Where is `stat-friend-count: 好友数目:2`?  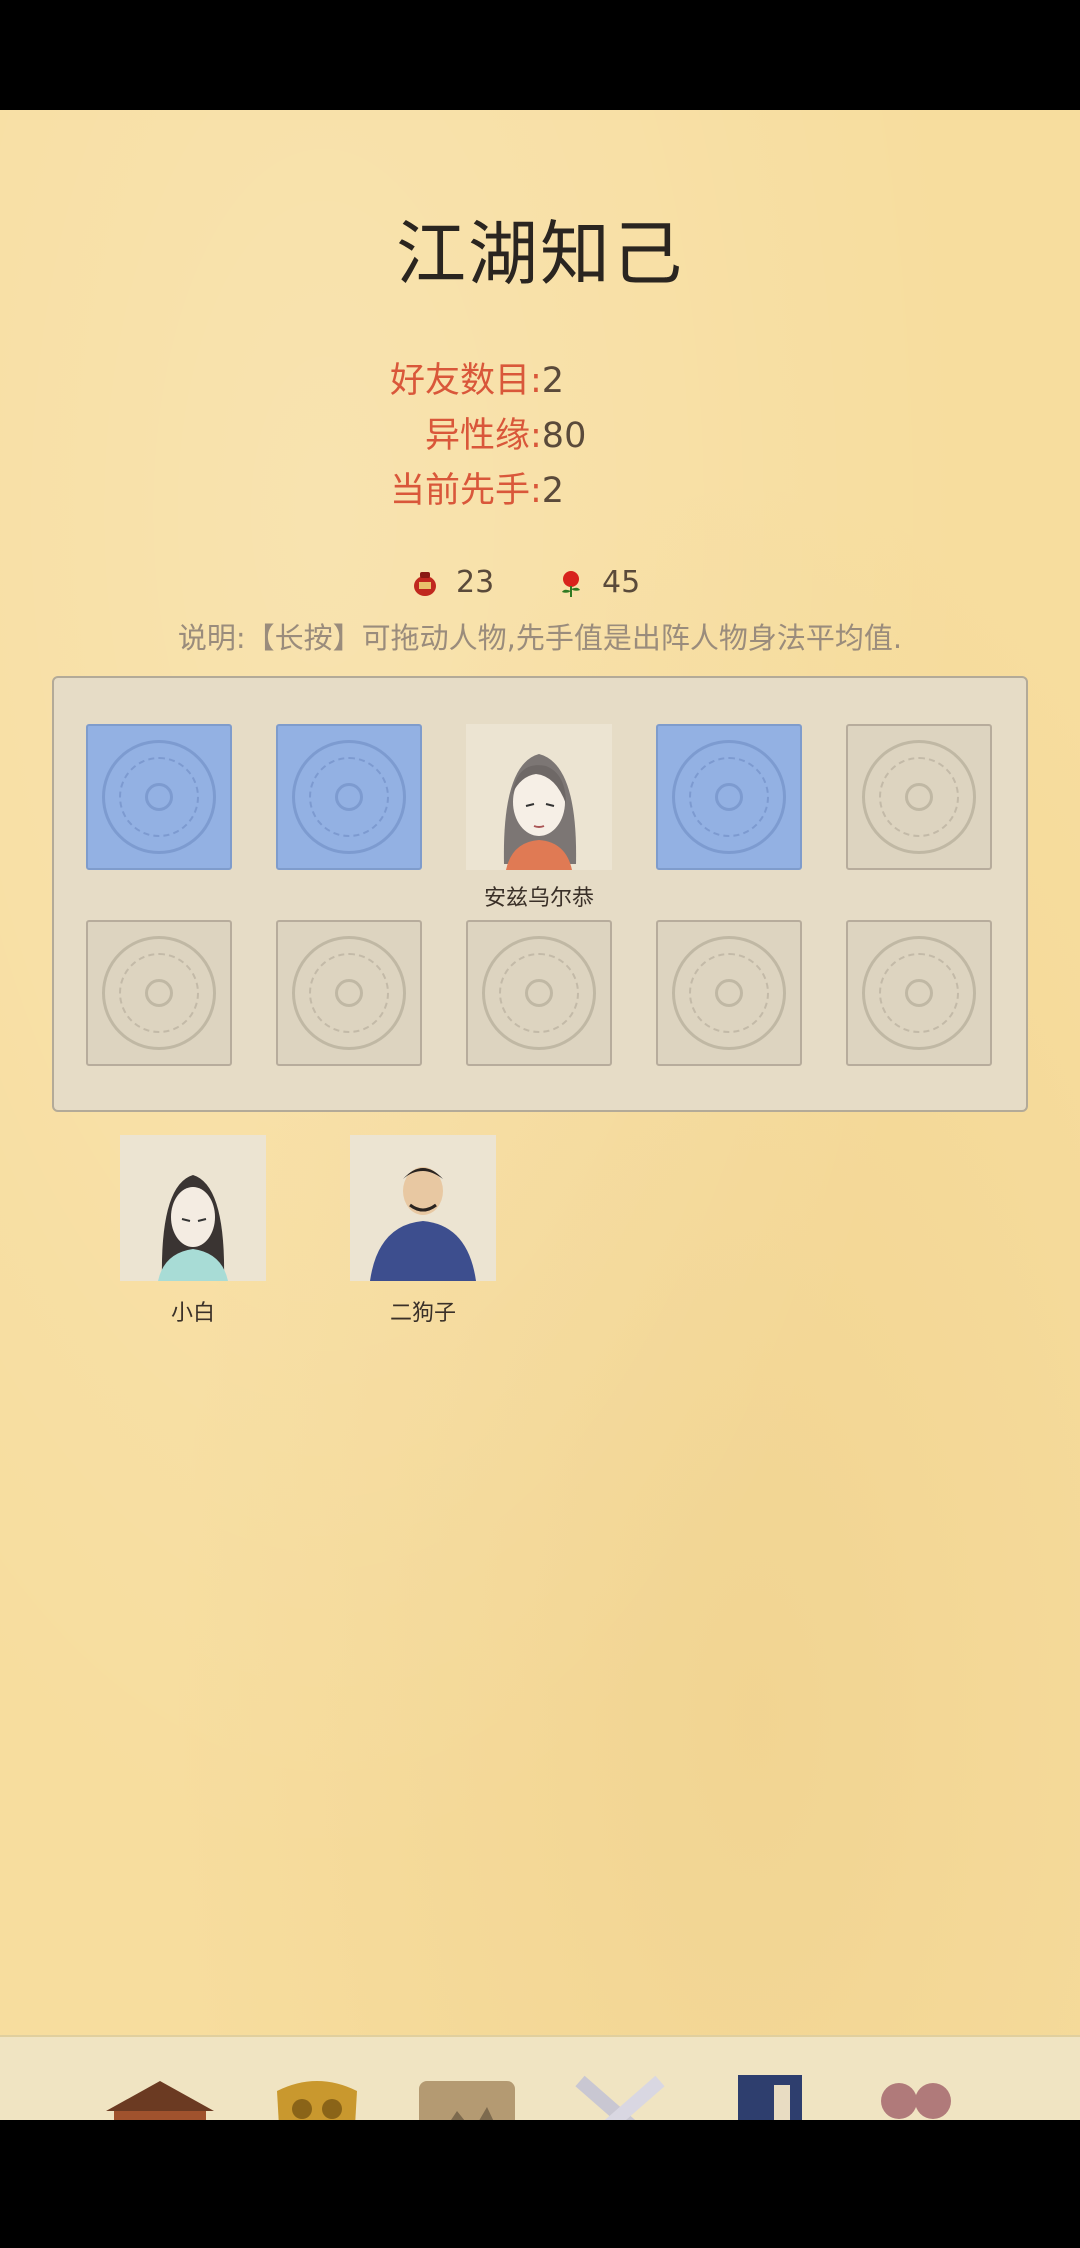
stat-friend-count: 好友数目:2 is located at coordinates (477, 377).